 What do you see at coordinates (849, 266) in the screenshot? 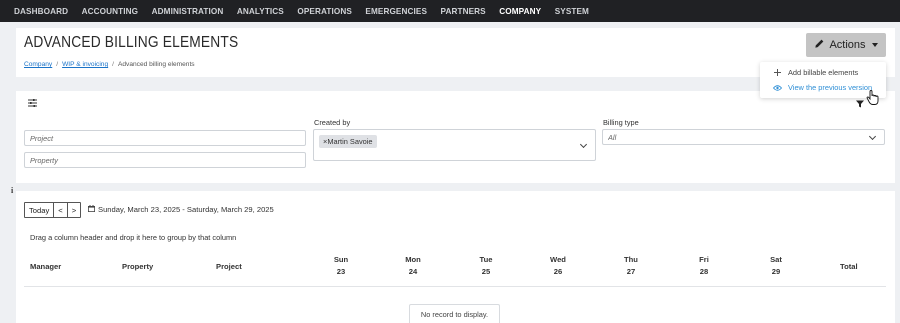
I see `column-header-total: Total` at bounding box center [849, 266].